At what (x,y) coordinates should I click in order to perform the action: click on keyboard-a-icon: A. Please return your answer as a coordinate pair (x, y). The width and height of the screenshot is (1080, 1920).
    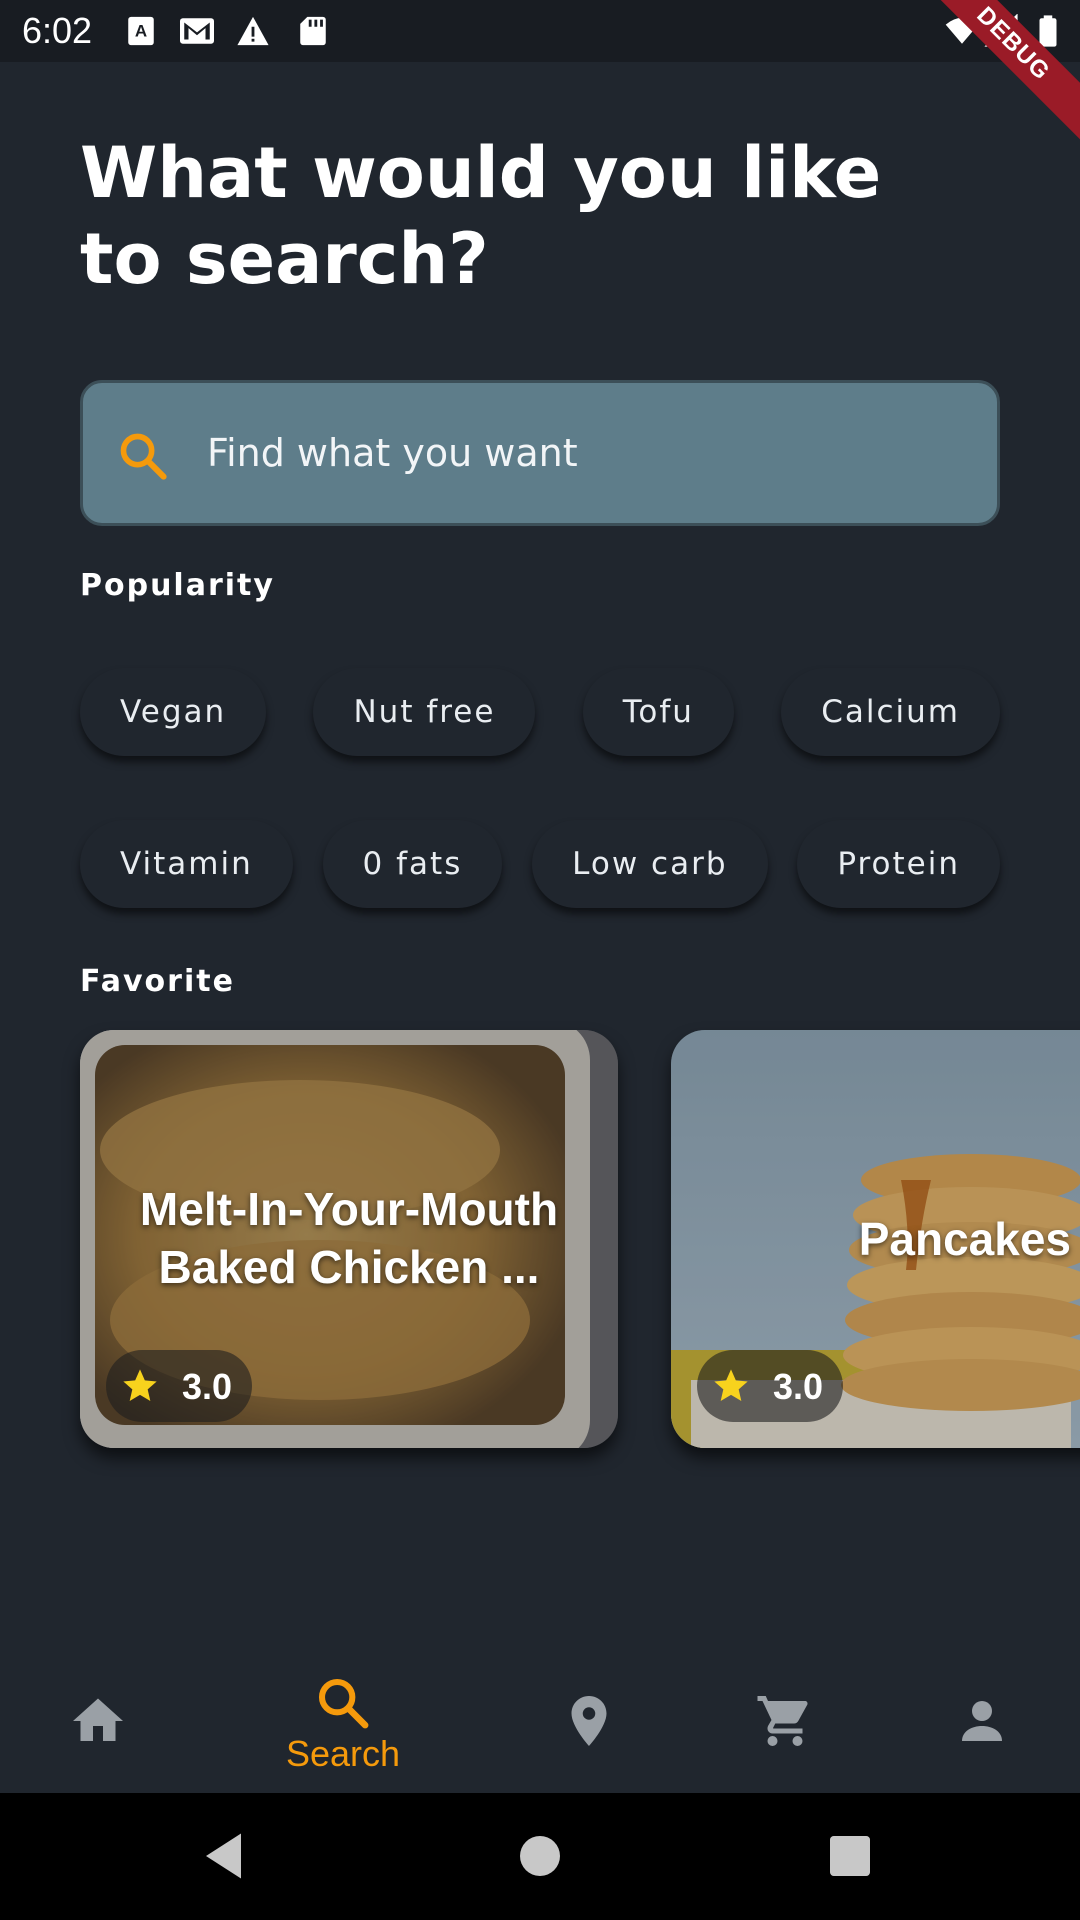
    Looking at the image, I should click on (141, 31).